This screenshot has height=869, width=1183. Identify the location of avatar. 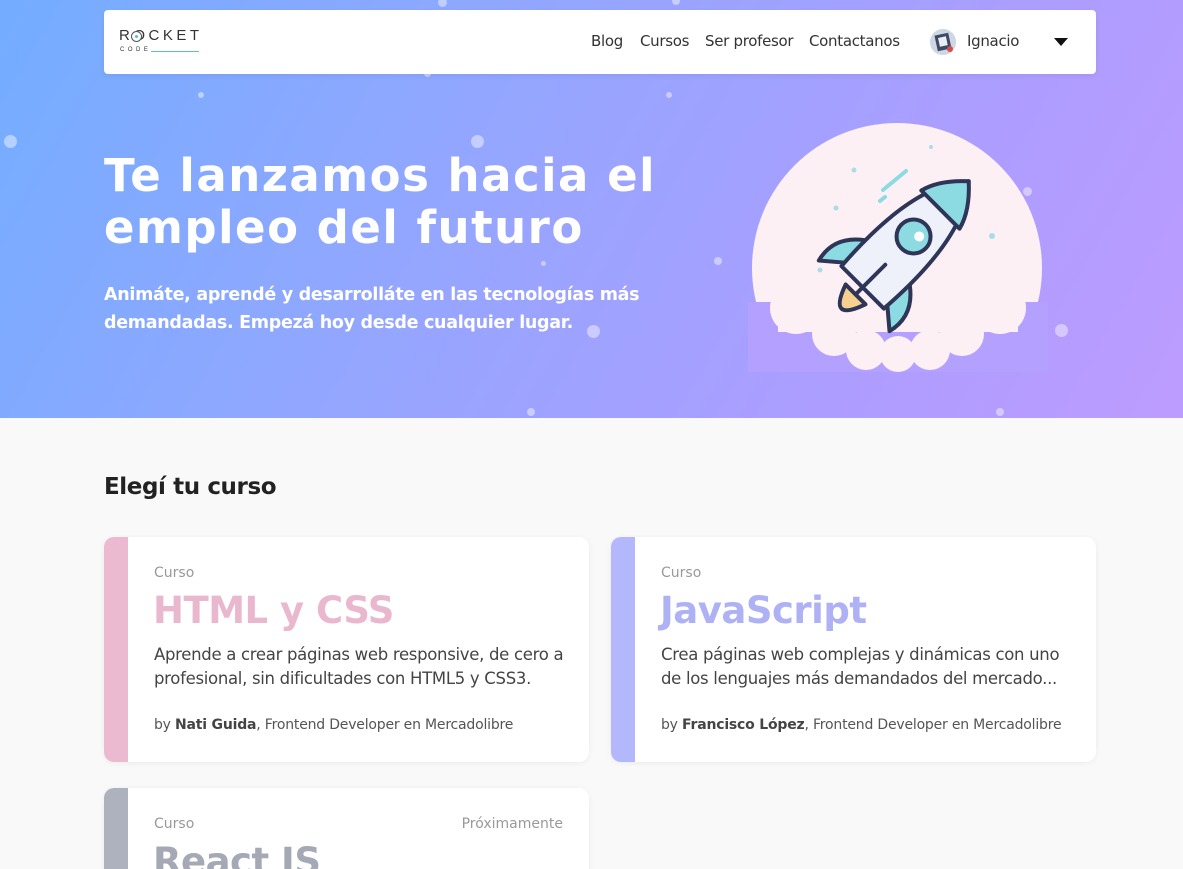
(943, 42).